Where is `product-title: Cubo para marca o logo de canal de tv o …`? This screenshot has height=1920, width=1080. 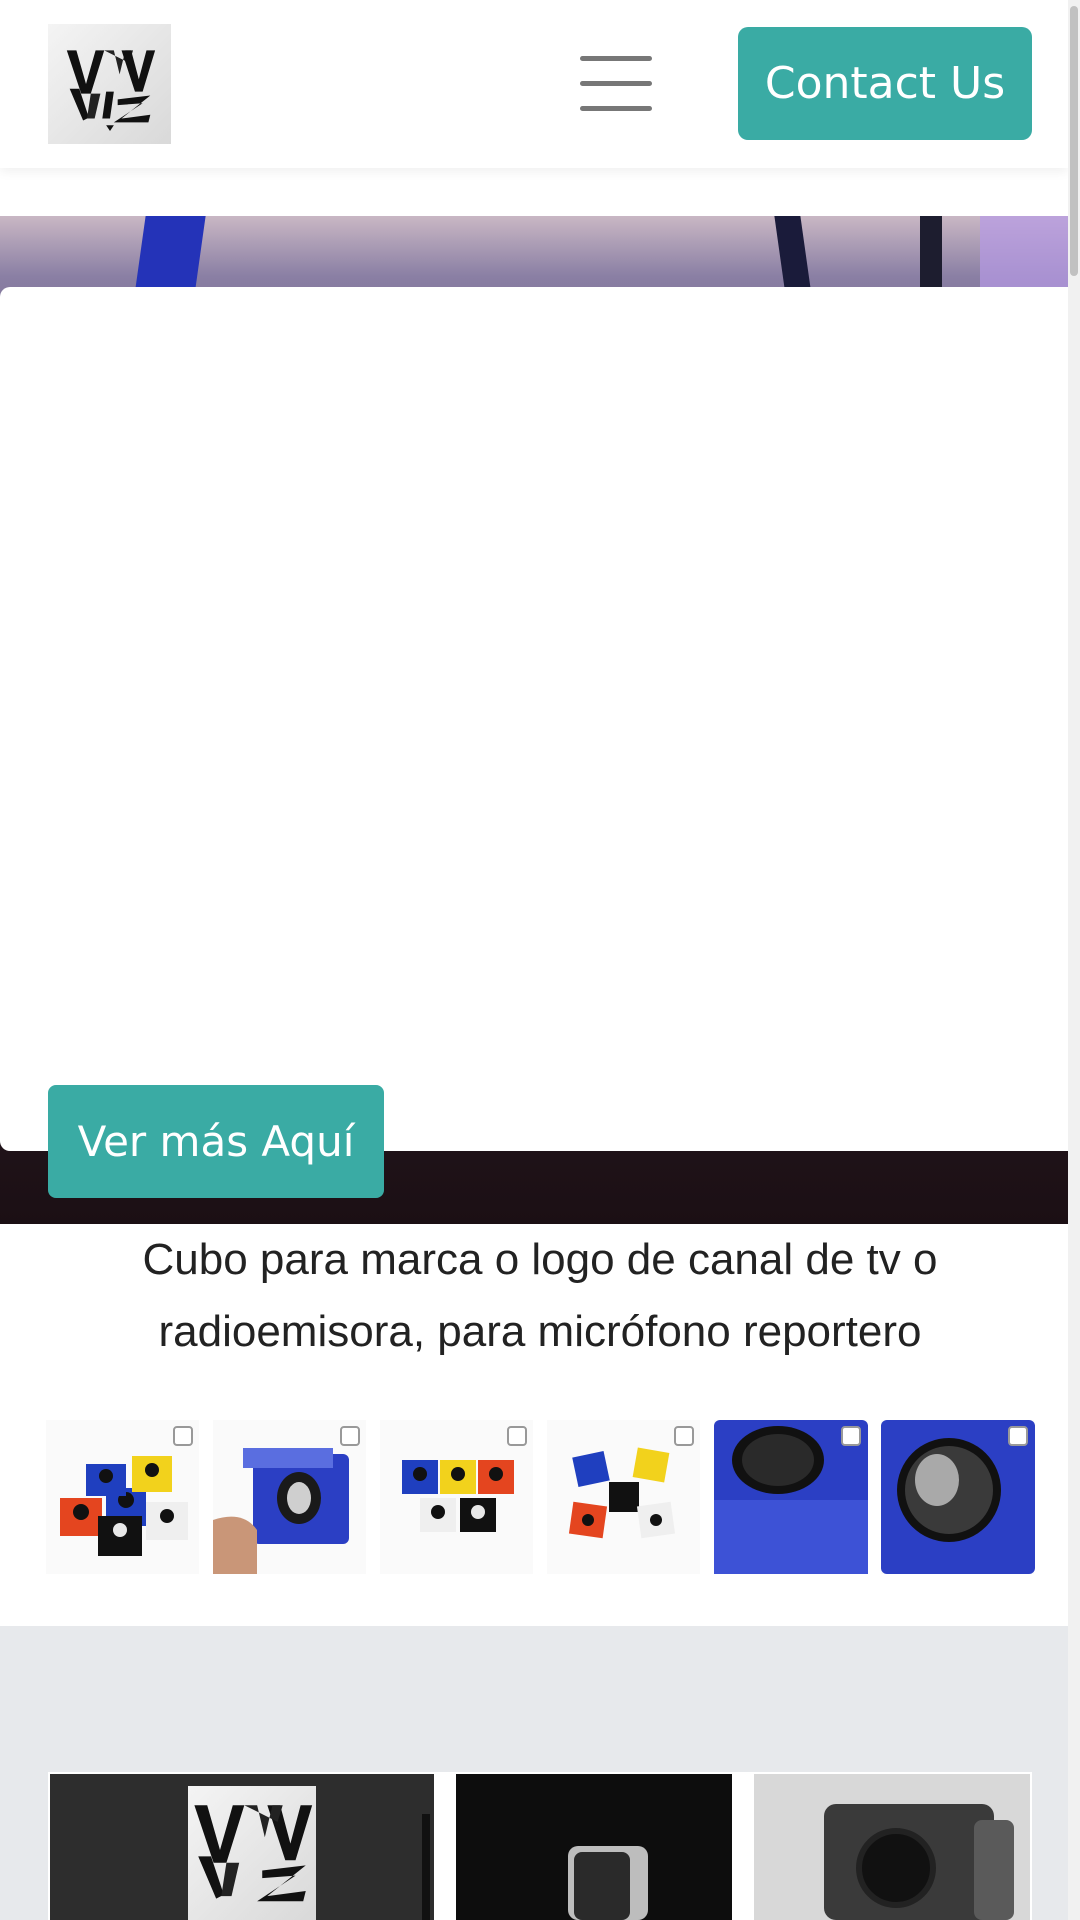
product-title: Cubo para marca o logo de canal de tv o … is located at coordinates (540, 1296).